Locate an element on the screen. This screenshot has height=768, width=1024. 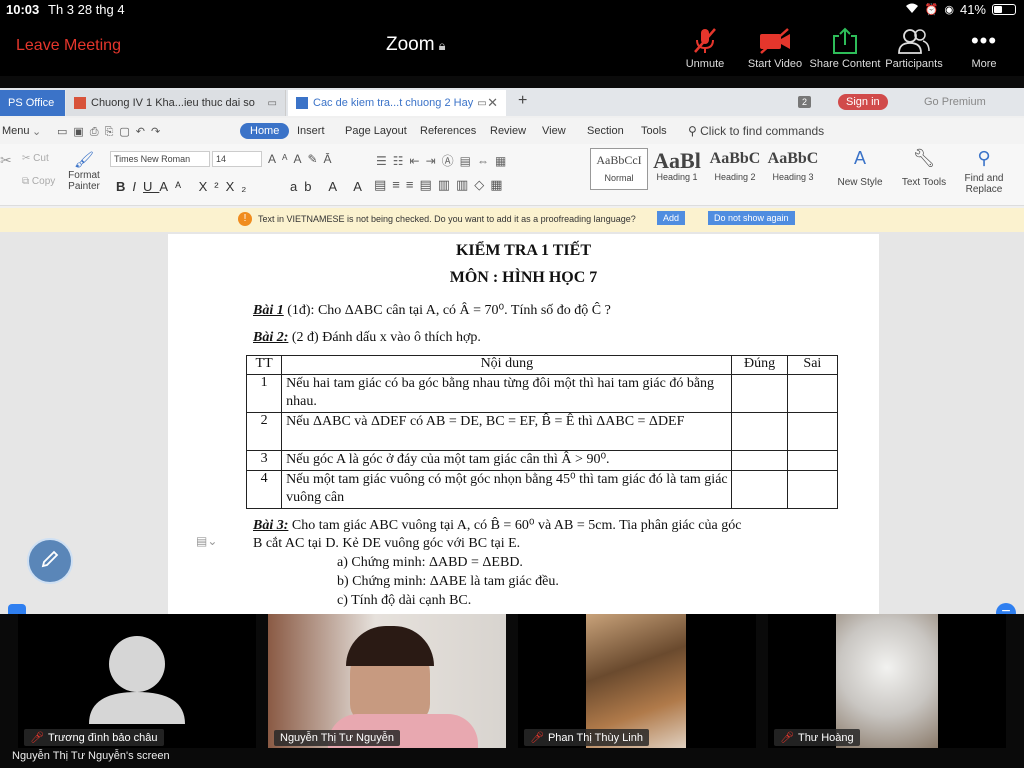
font-size-select: 14 is located at coordinates (237, 159).